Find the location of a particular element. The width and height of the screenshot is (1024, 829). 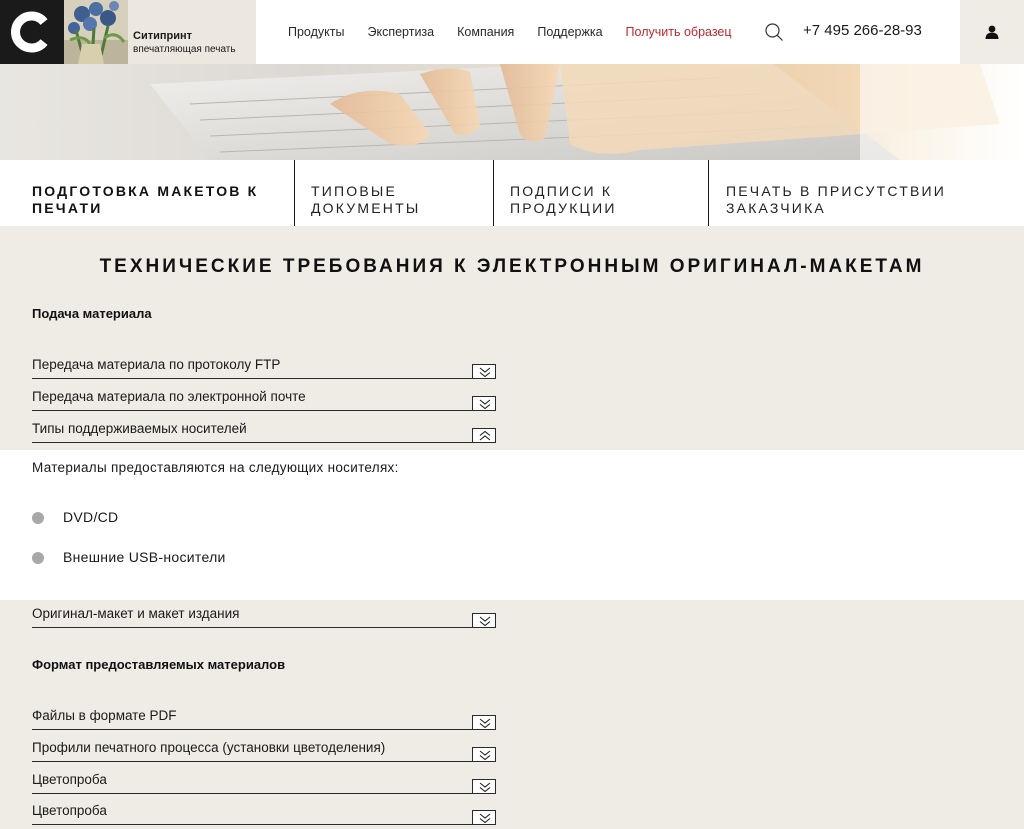

accordion-item-email: Передача материала по электронной почте is located at coordinates (264, 400).